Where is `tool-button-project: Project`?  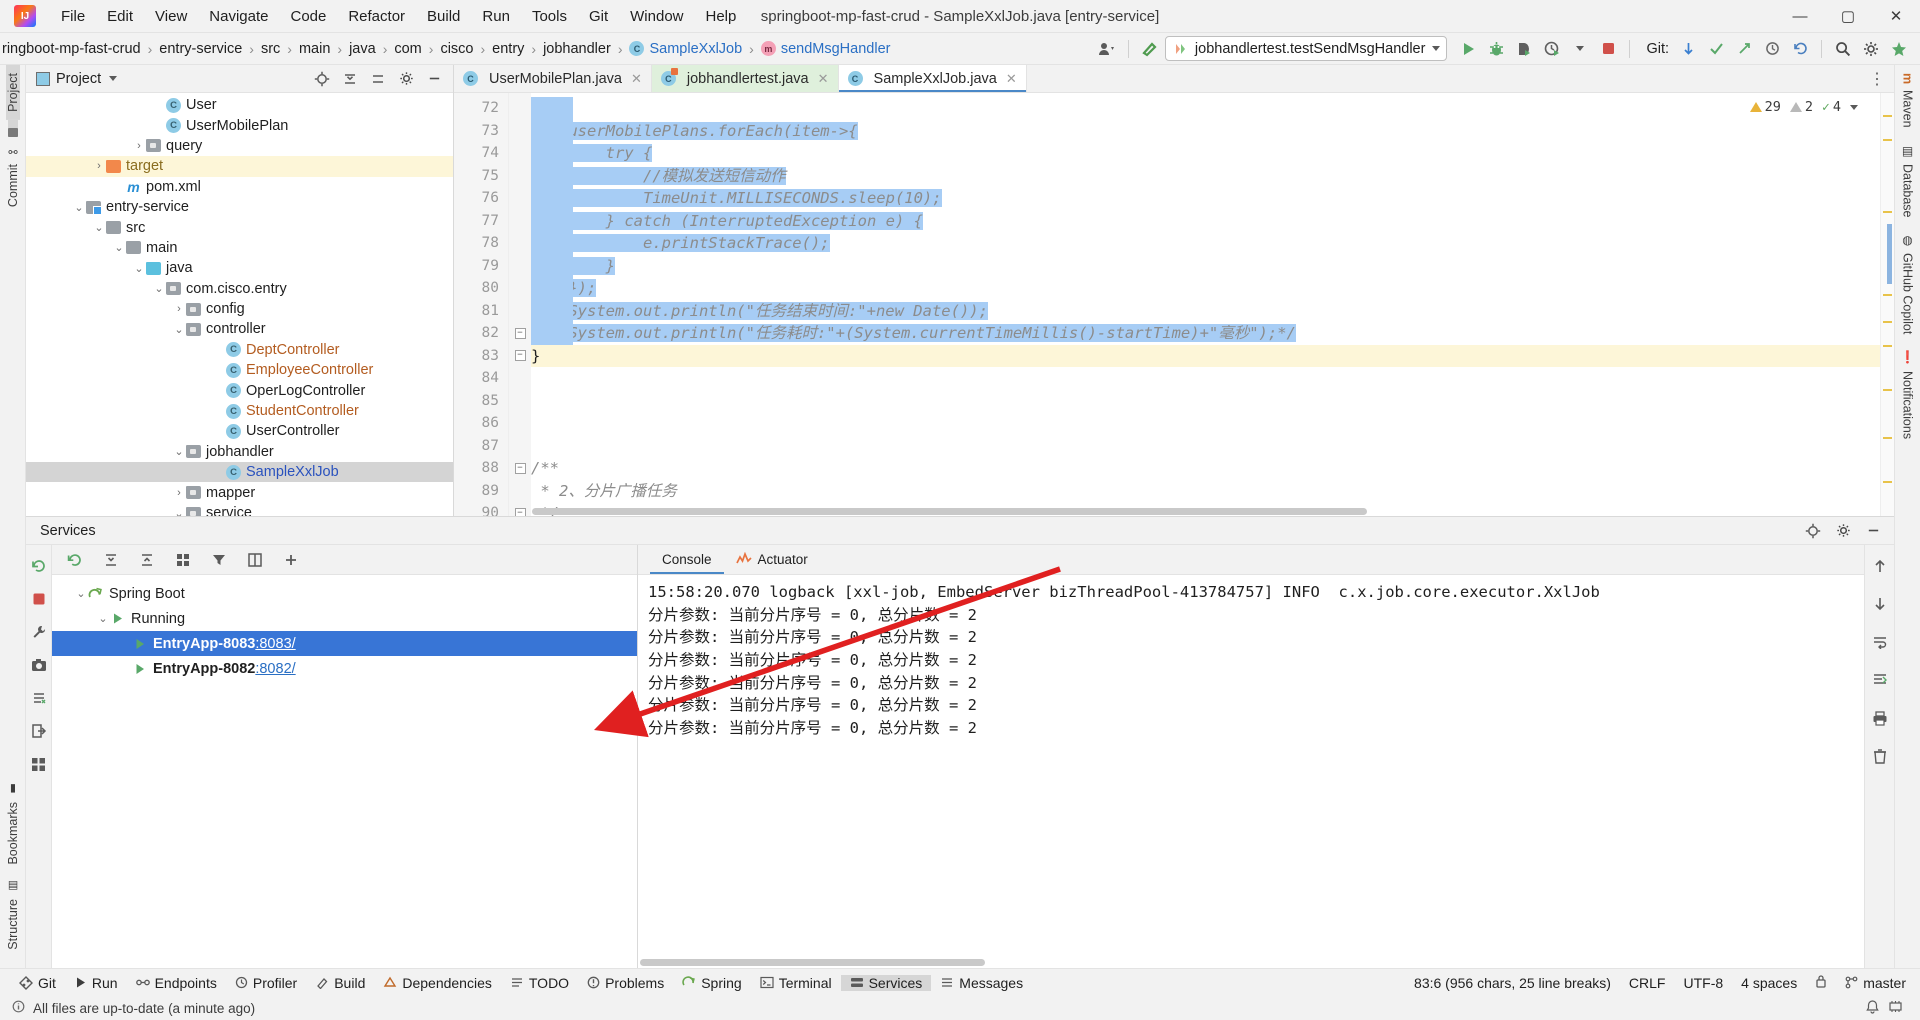
tool-button-project: Project is located at coordinates (12, 92).